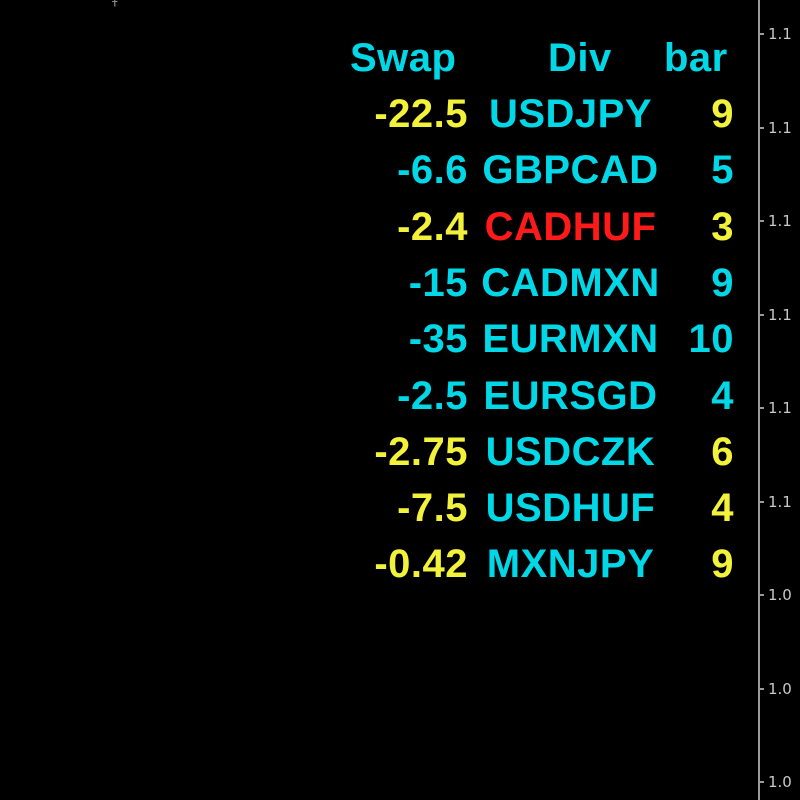  Describe the element at coordinates (722, 227) in the screenshot. I see `bar-value: 3` at that location.